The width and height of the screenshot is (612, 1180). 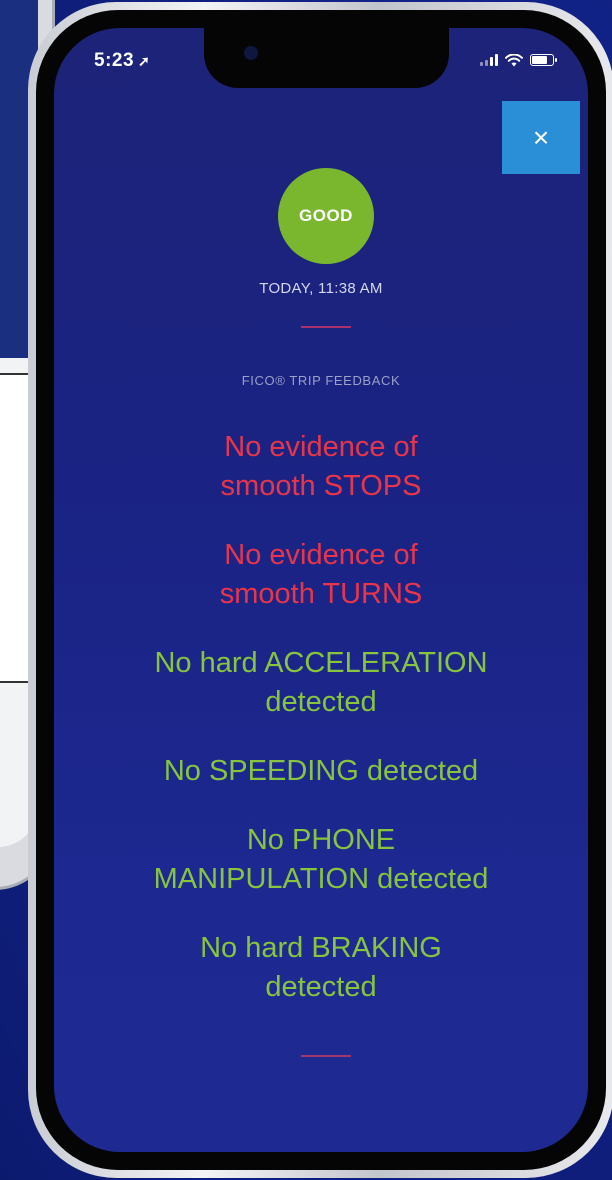 I want to click on trip-timestamp: TODAY, 11:38 AM, so click(x=321, y=288).